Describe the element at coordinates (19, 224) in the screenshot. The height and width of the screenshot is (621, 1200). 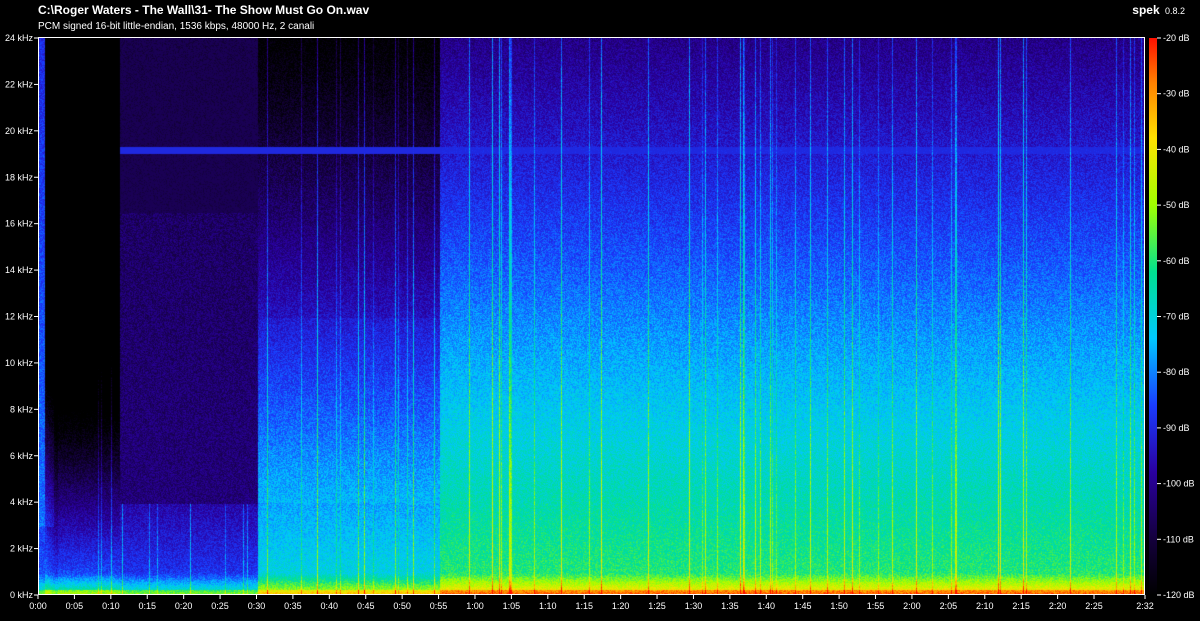
I see `y-tick-label: 16 kHz` at that location.